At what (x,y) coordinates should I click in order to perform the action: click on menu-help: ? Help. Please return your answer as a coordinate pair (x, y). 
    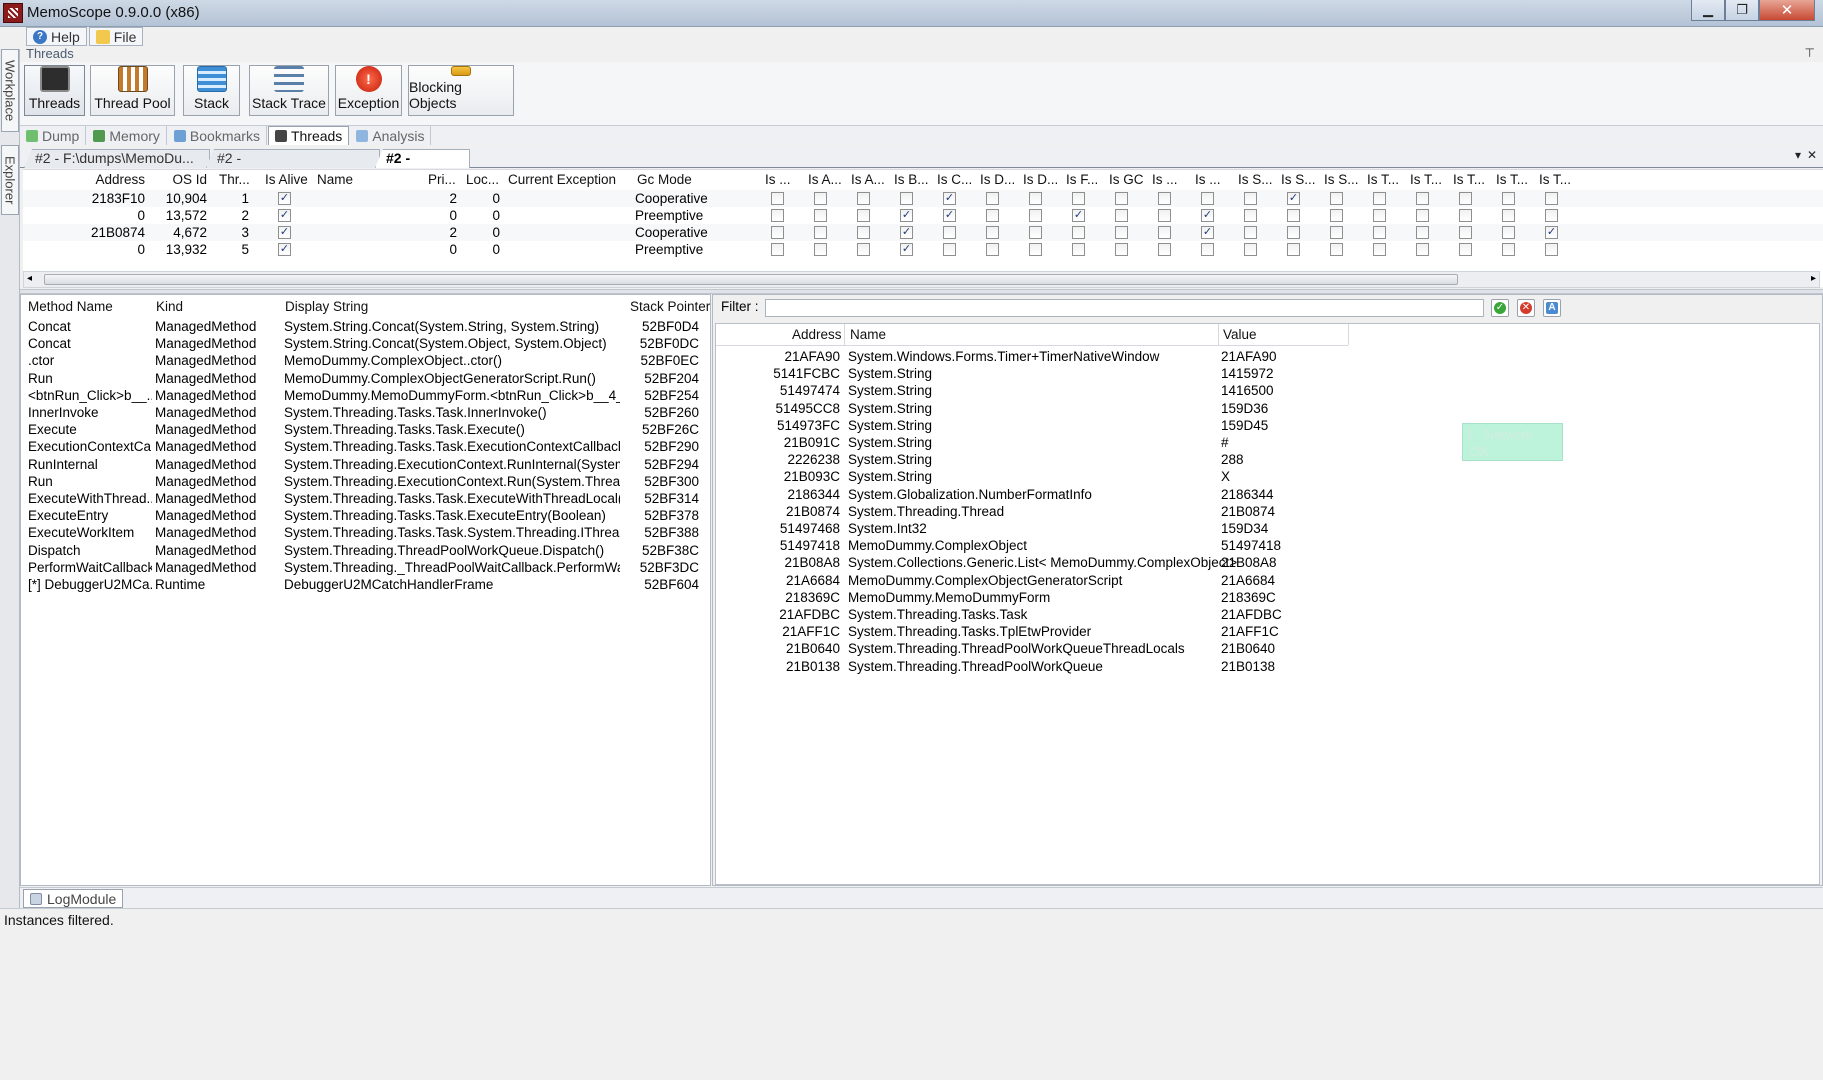
    Looking at the image, I should click on (56, 36).